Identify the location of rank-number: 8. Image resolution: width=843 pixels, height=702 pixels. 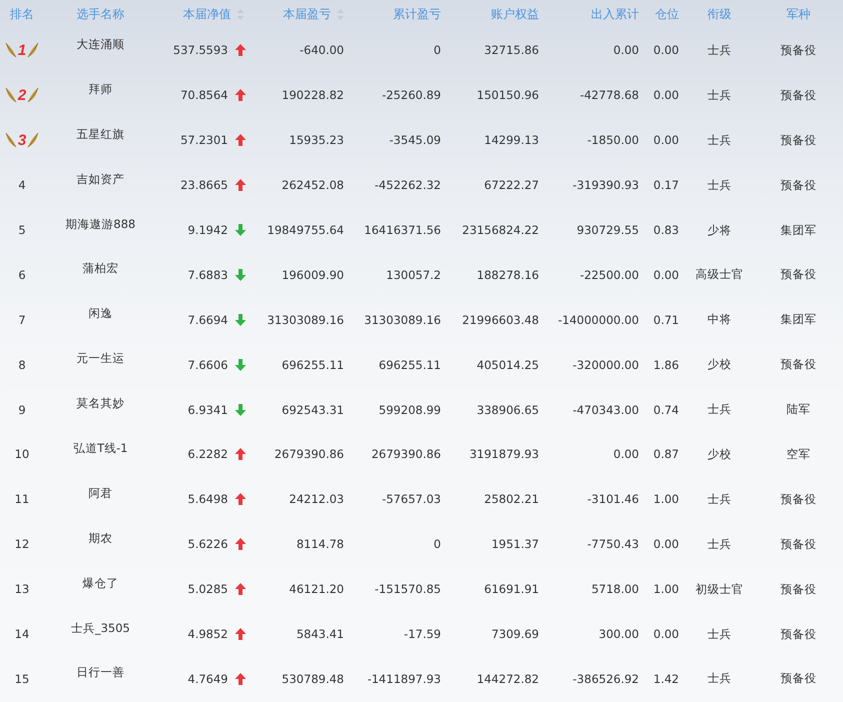
(22, 365).